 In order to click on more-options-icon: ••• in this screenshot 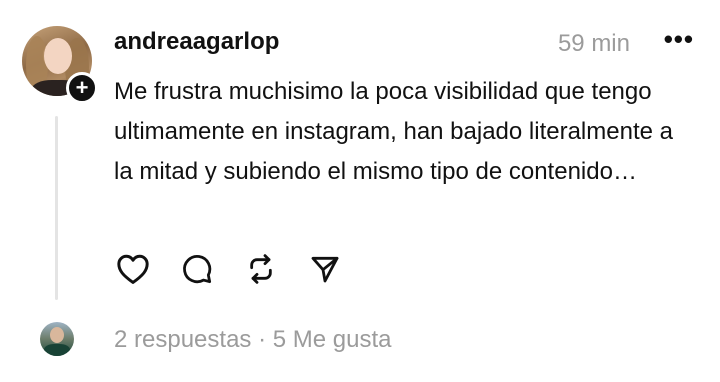, I will do `click(679, 39)`.